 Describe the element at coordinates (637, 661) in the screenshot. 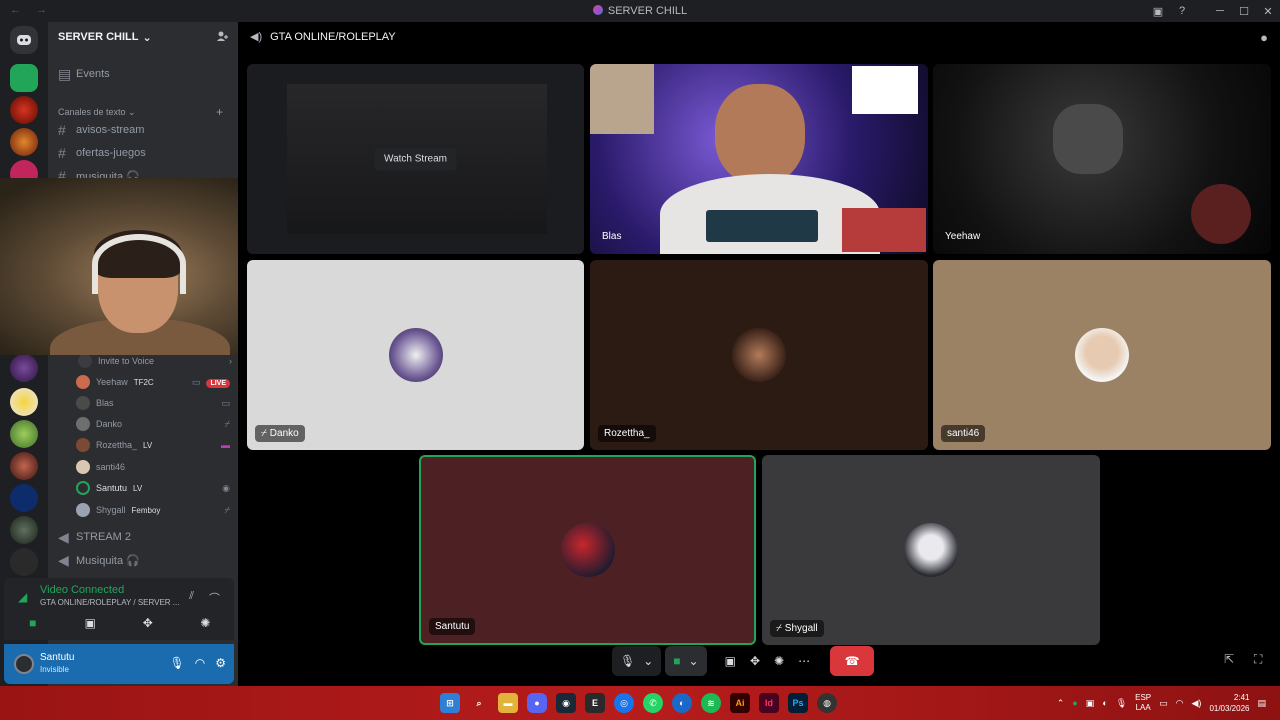

I see `mic-control: 🎙 ⌄` at that location.